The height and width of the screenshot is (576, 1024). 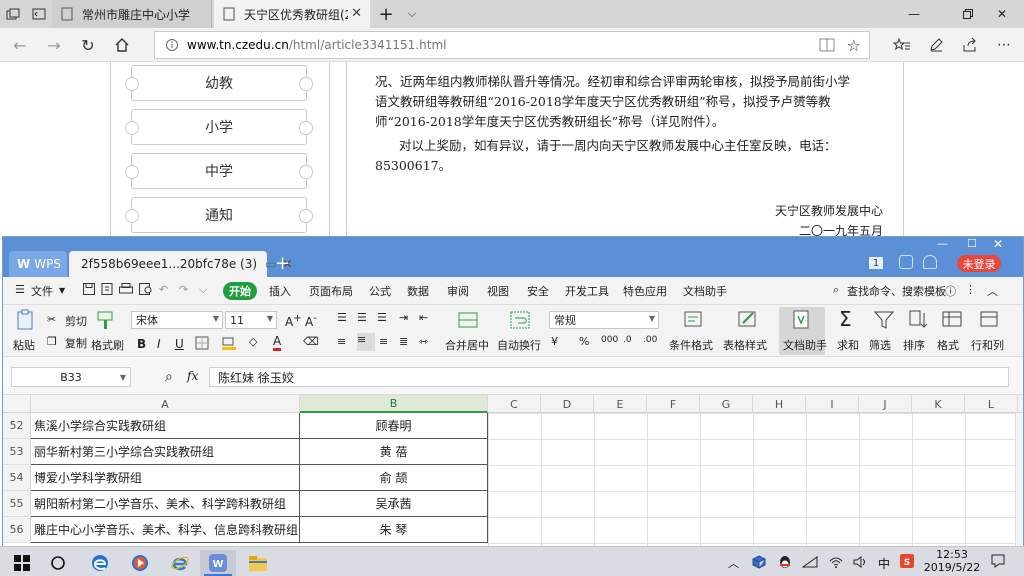 I want to click on paste-button: 粘贴, so click(x=24, y=345).